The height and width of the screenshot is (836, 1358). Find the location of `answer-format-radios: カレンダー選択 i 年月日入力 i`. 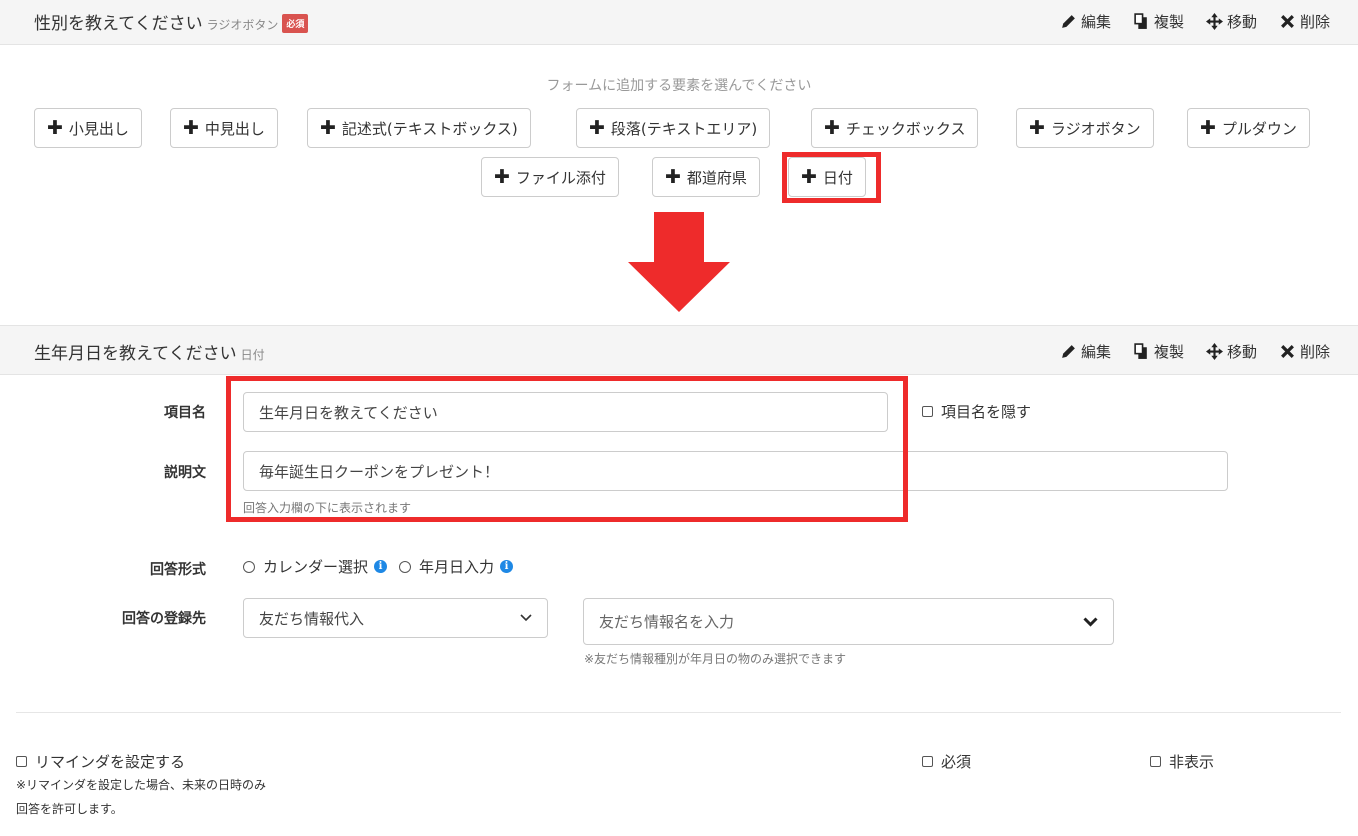

answer-format-radios: カレンダー選択 i 年月日入力 i is located at coordinates (384, 566).